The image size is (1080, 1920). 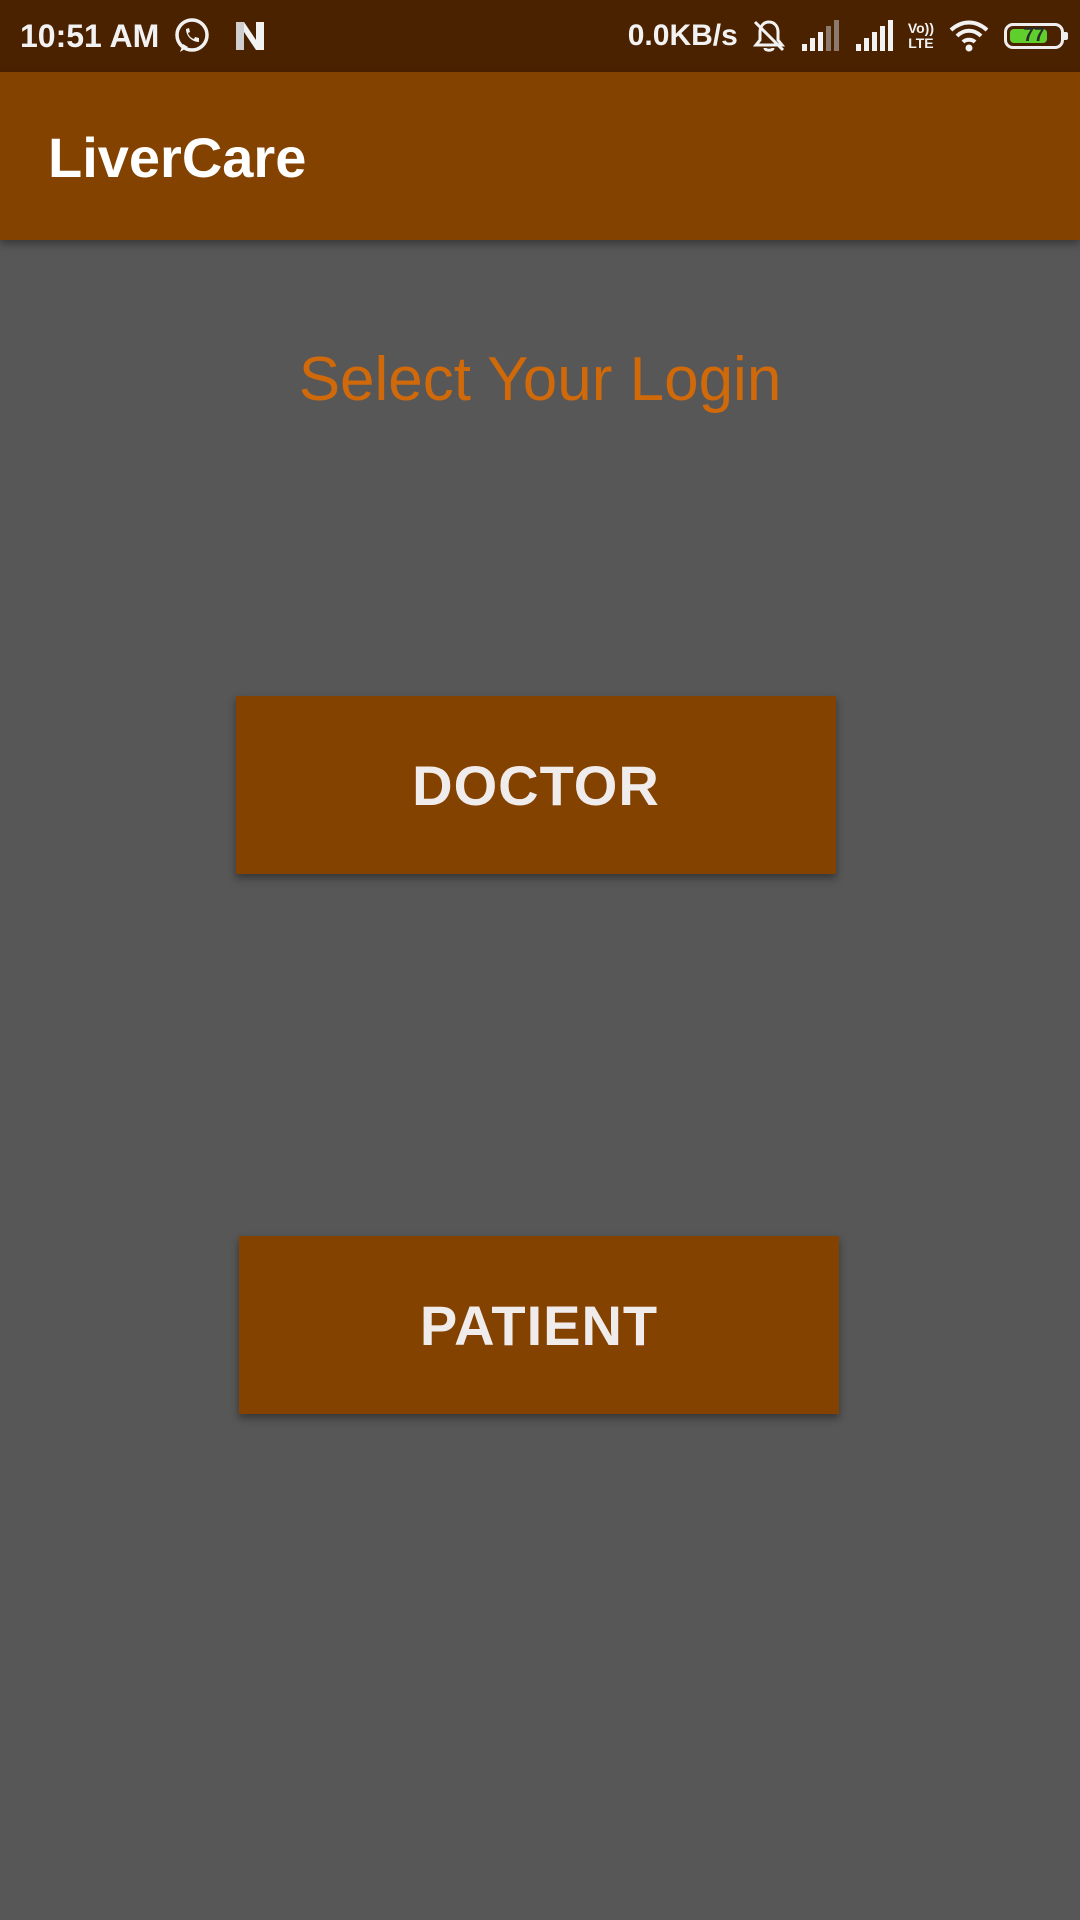 I want to click on doctor-login-button: DOCTOR, so click(x=536, y=785).